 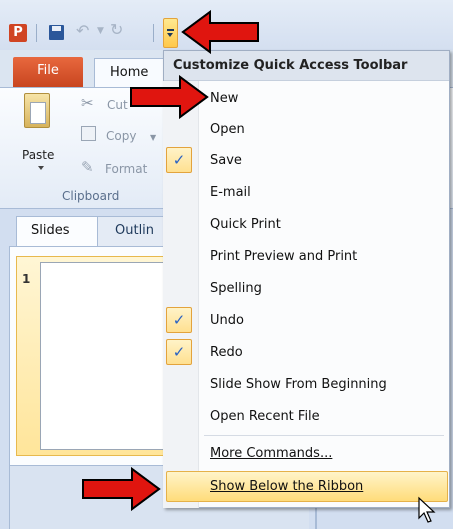 I want to click on paste-icon, so click(x=37, y=110).